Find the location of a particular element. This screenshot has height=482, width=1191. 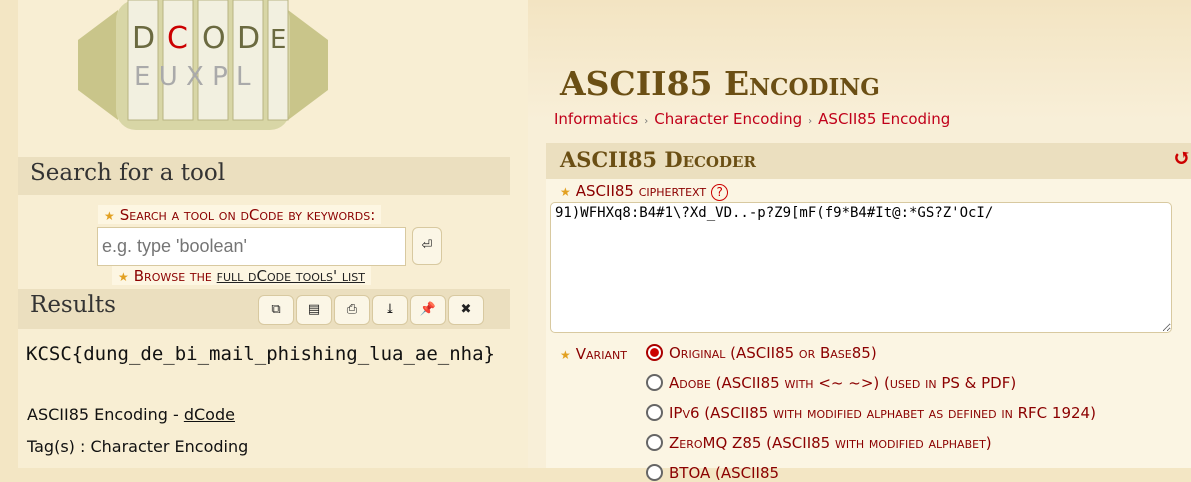

print-button: ⎙ is located at coordinates (352, 310).